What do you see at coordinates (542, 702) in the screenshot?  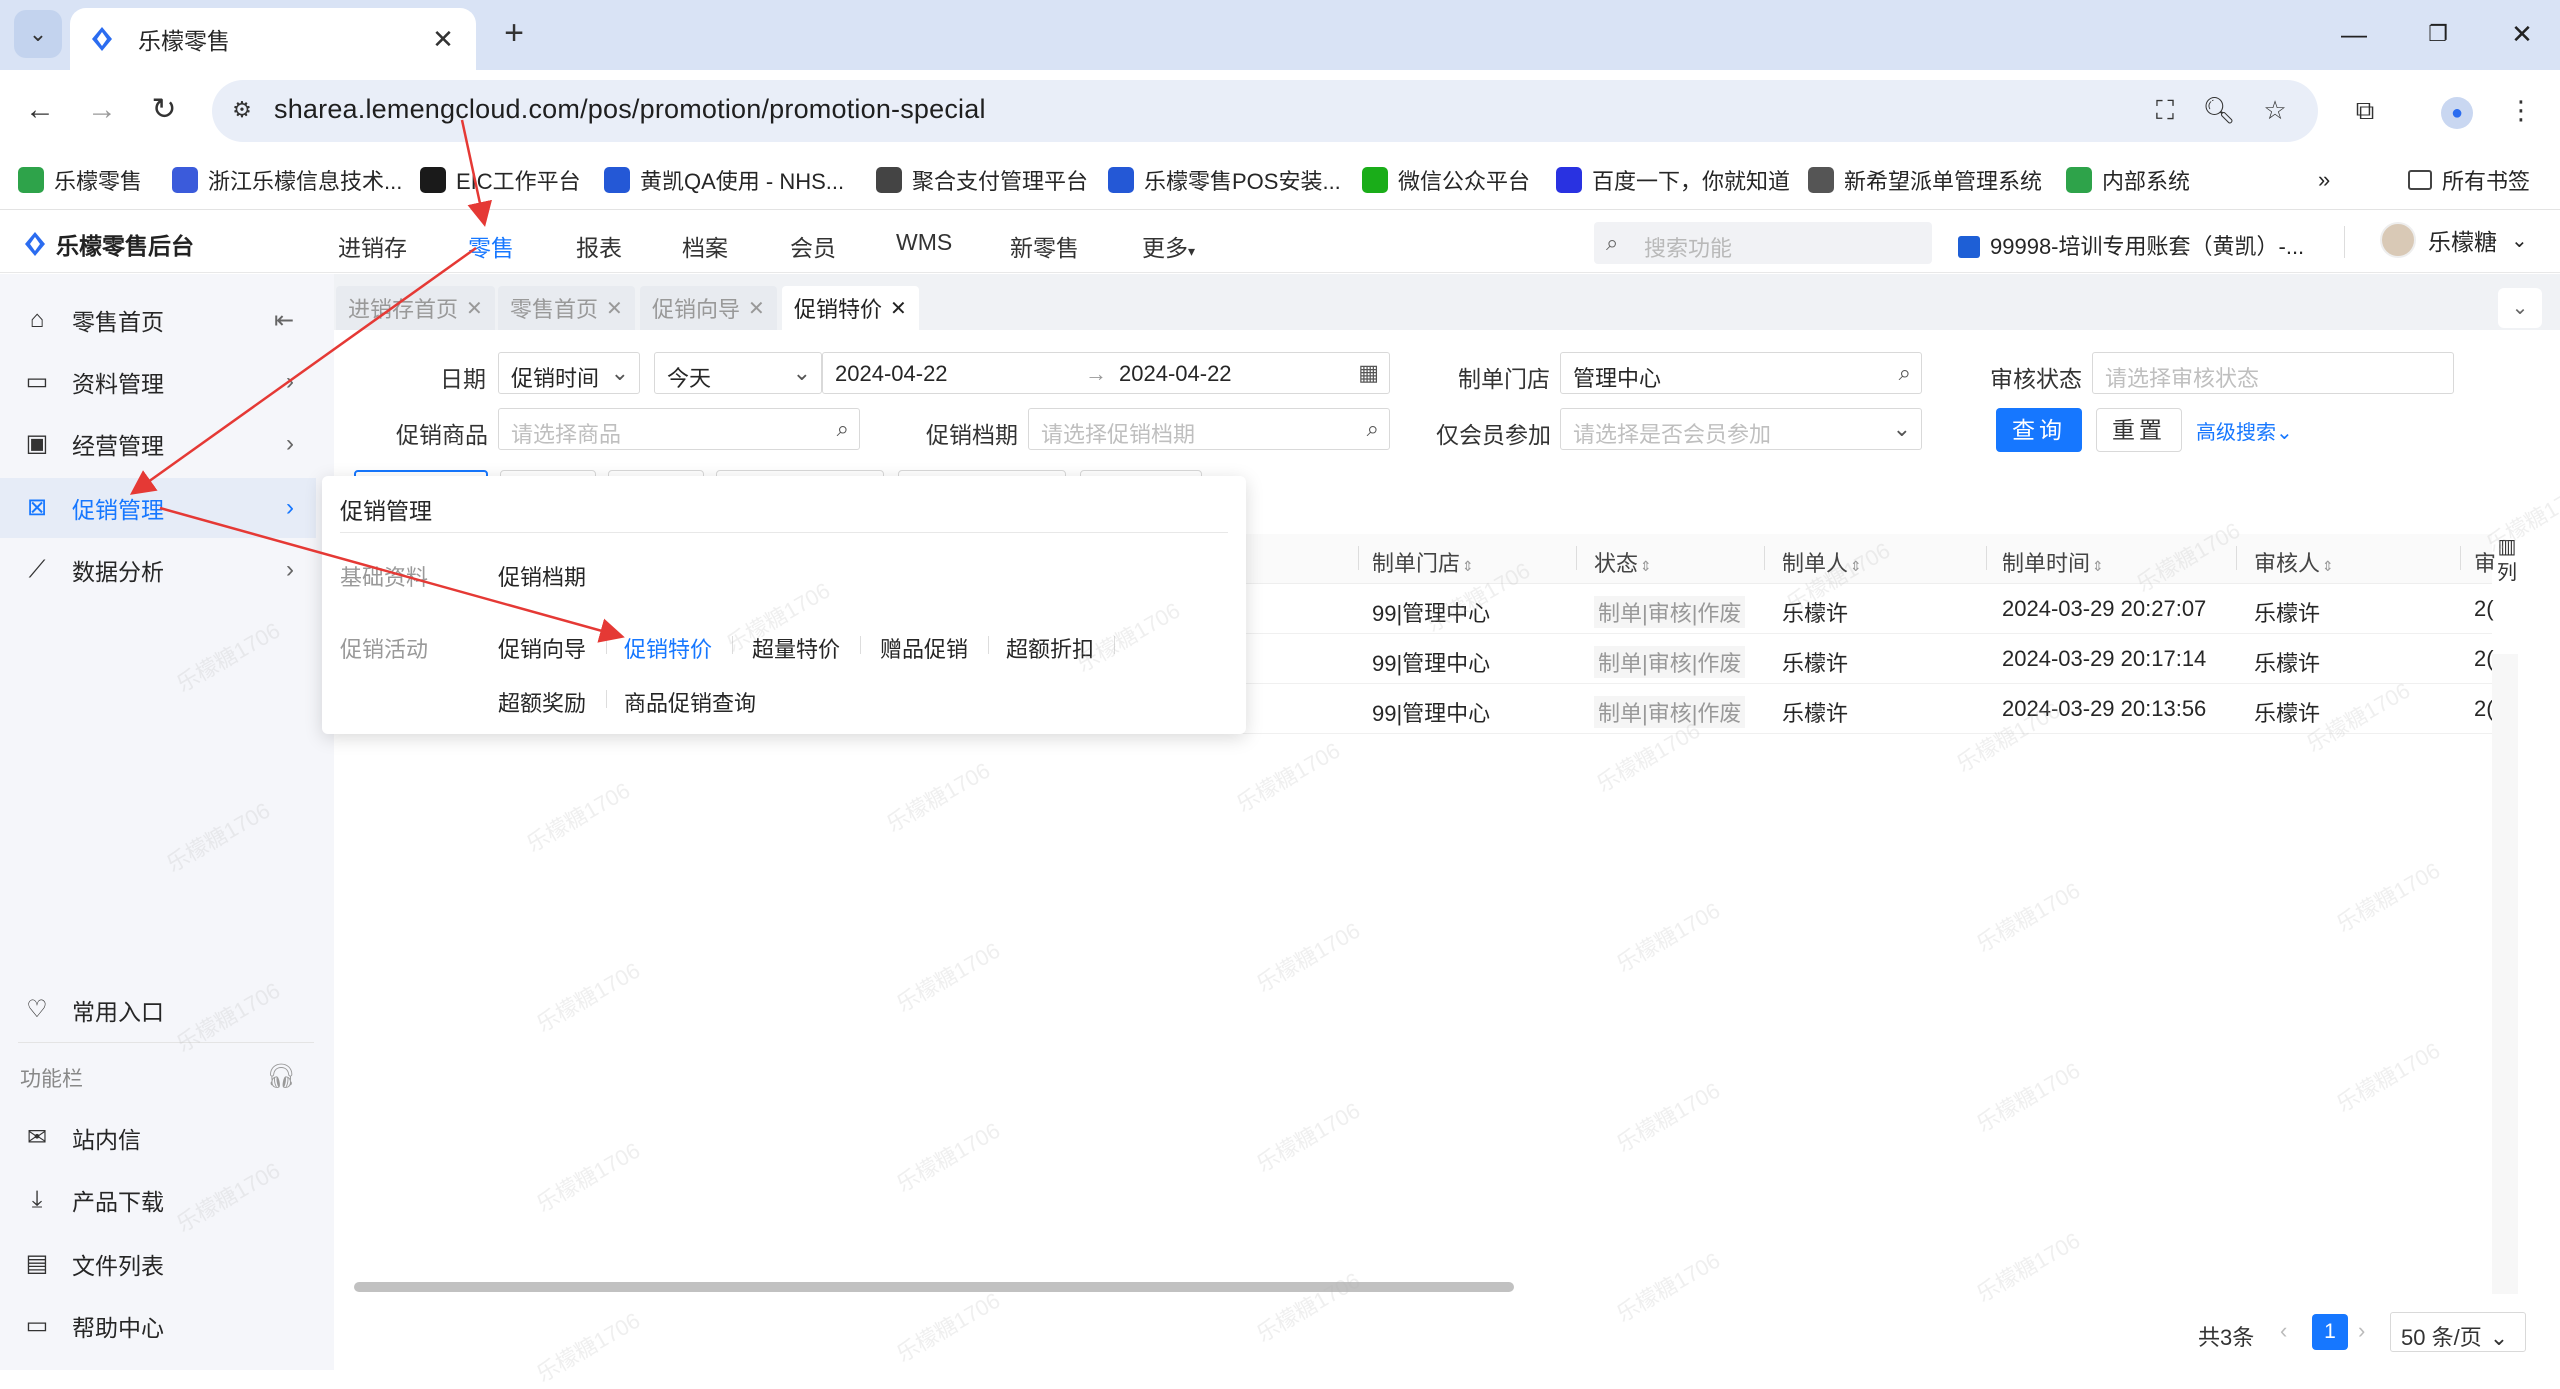 I see `submenu-item-excess-reward: 超额奖励` at bounding box center [542, 702].